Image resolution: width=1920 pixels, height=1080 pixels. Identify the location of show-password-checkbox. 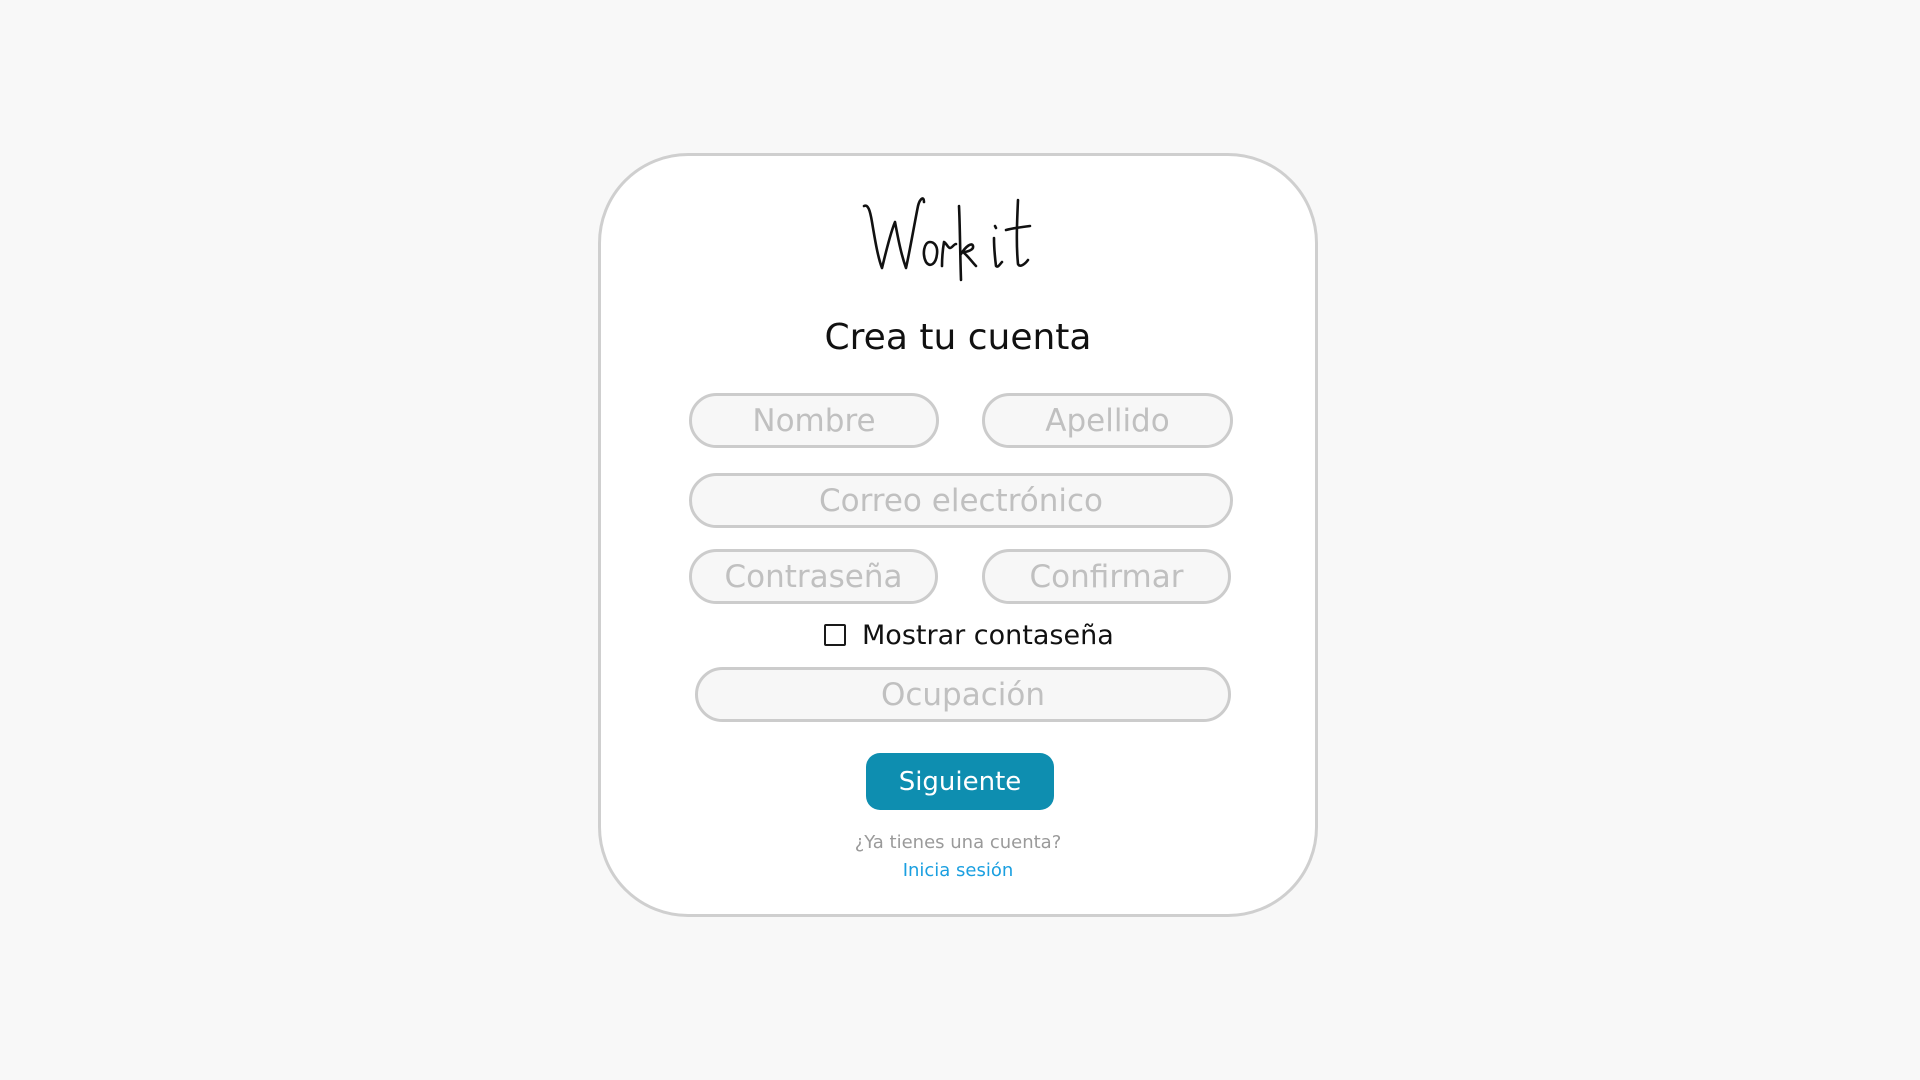
(835, 635).